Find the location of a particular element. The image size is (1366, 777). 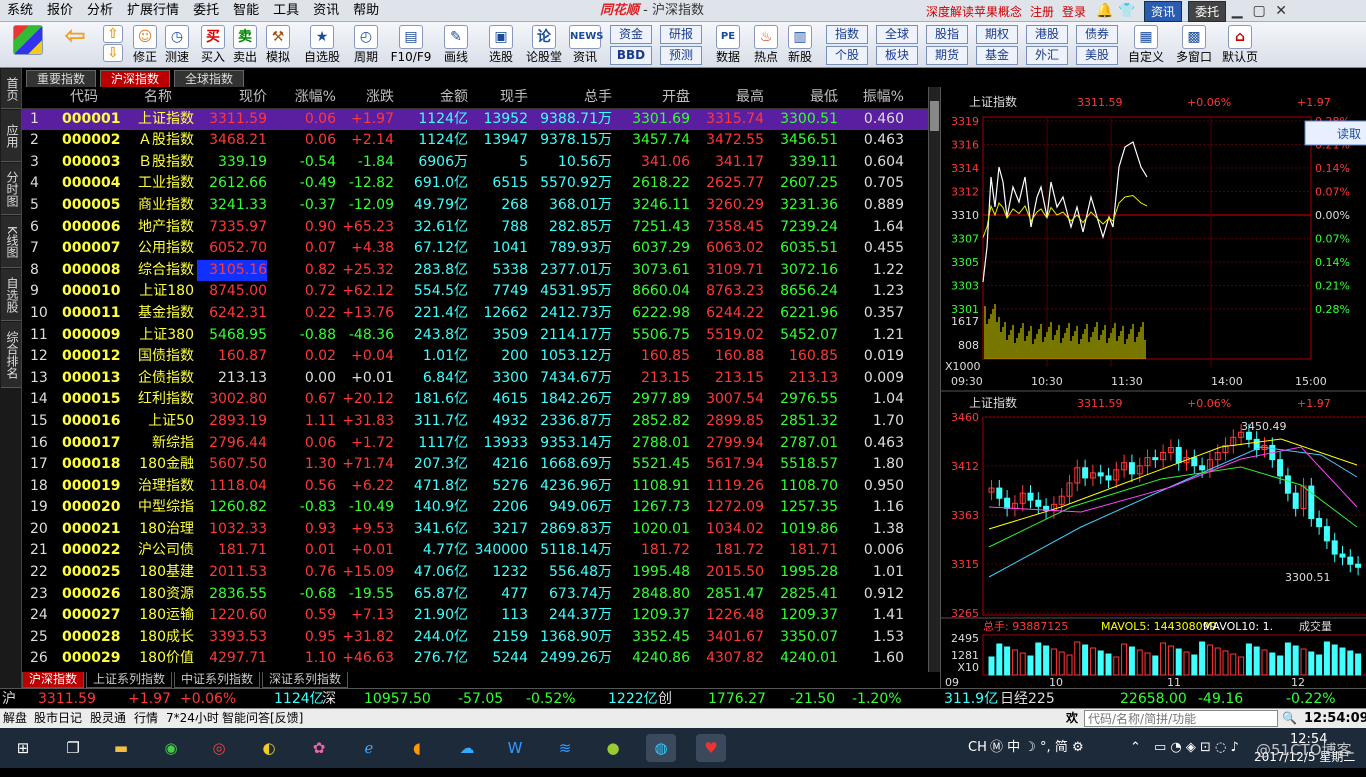

status-guling: 股灵通 is located at coordinates (108, 718).